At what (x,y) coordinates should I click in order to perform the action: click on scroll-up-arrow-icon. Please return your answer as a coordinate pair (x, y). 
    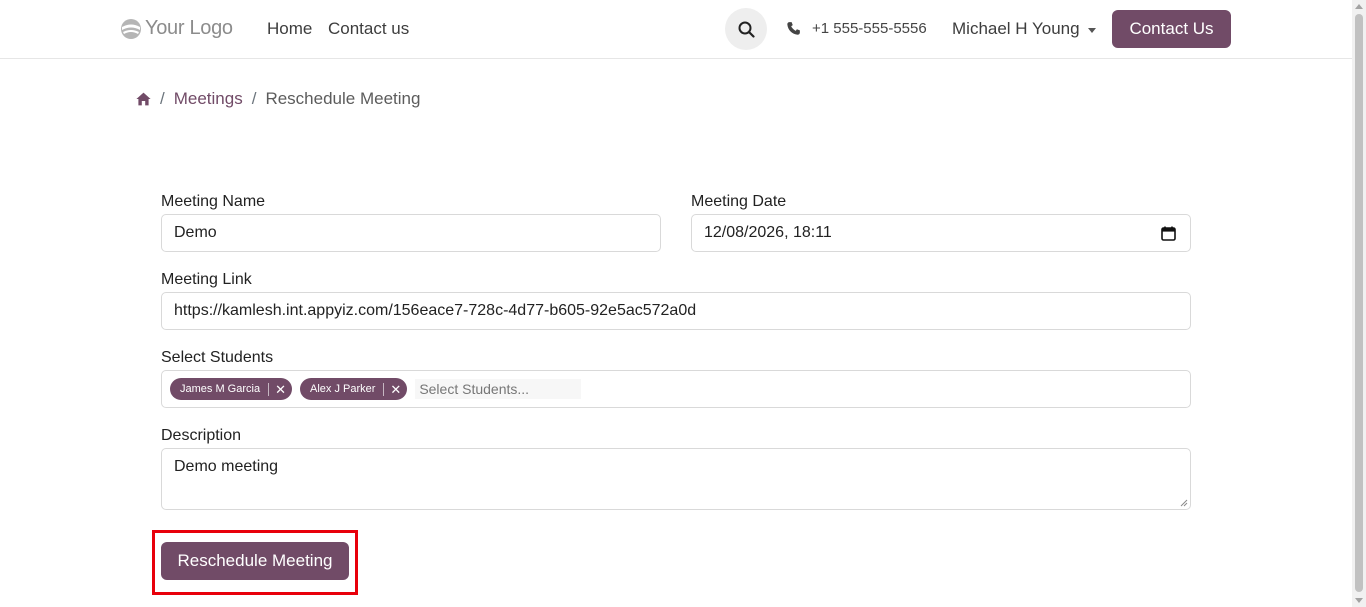
    Looking at the image, I should click on (1359, 6).